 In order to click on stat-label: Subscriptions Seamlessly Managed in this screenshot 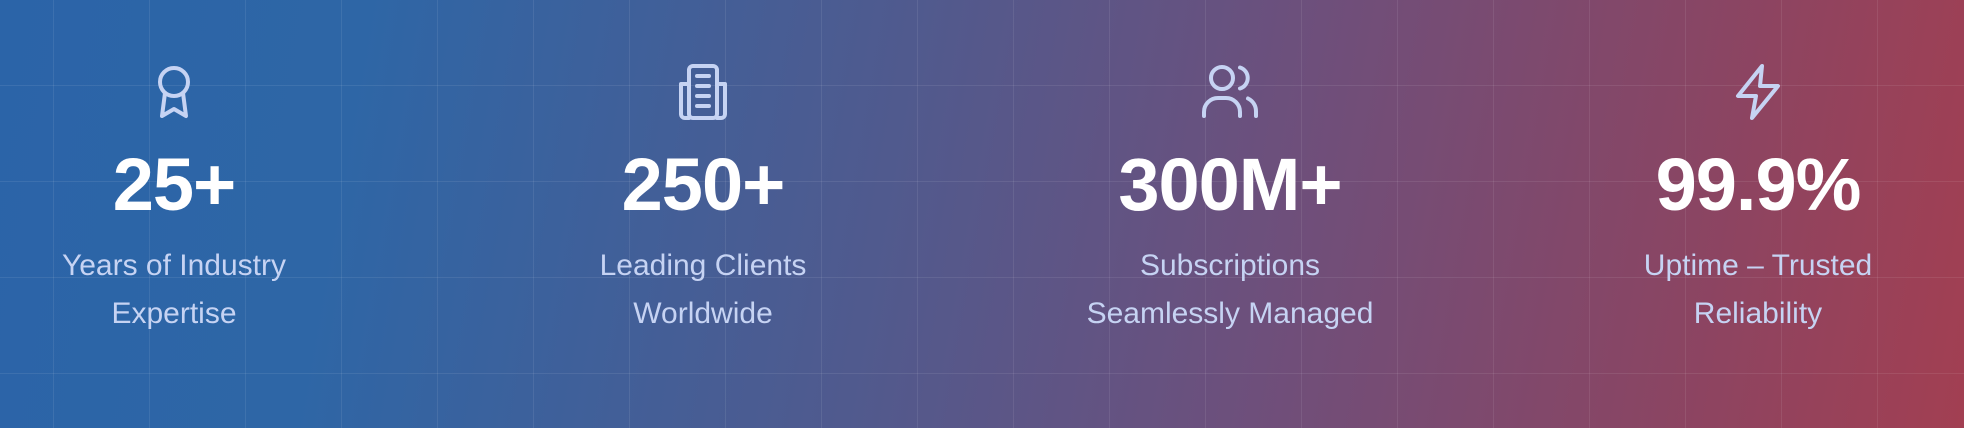, I will do `click(1230, 290)`.